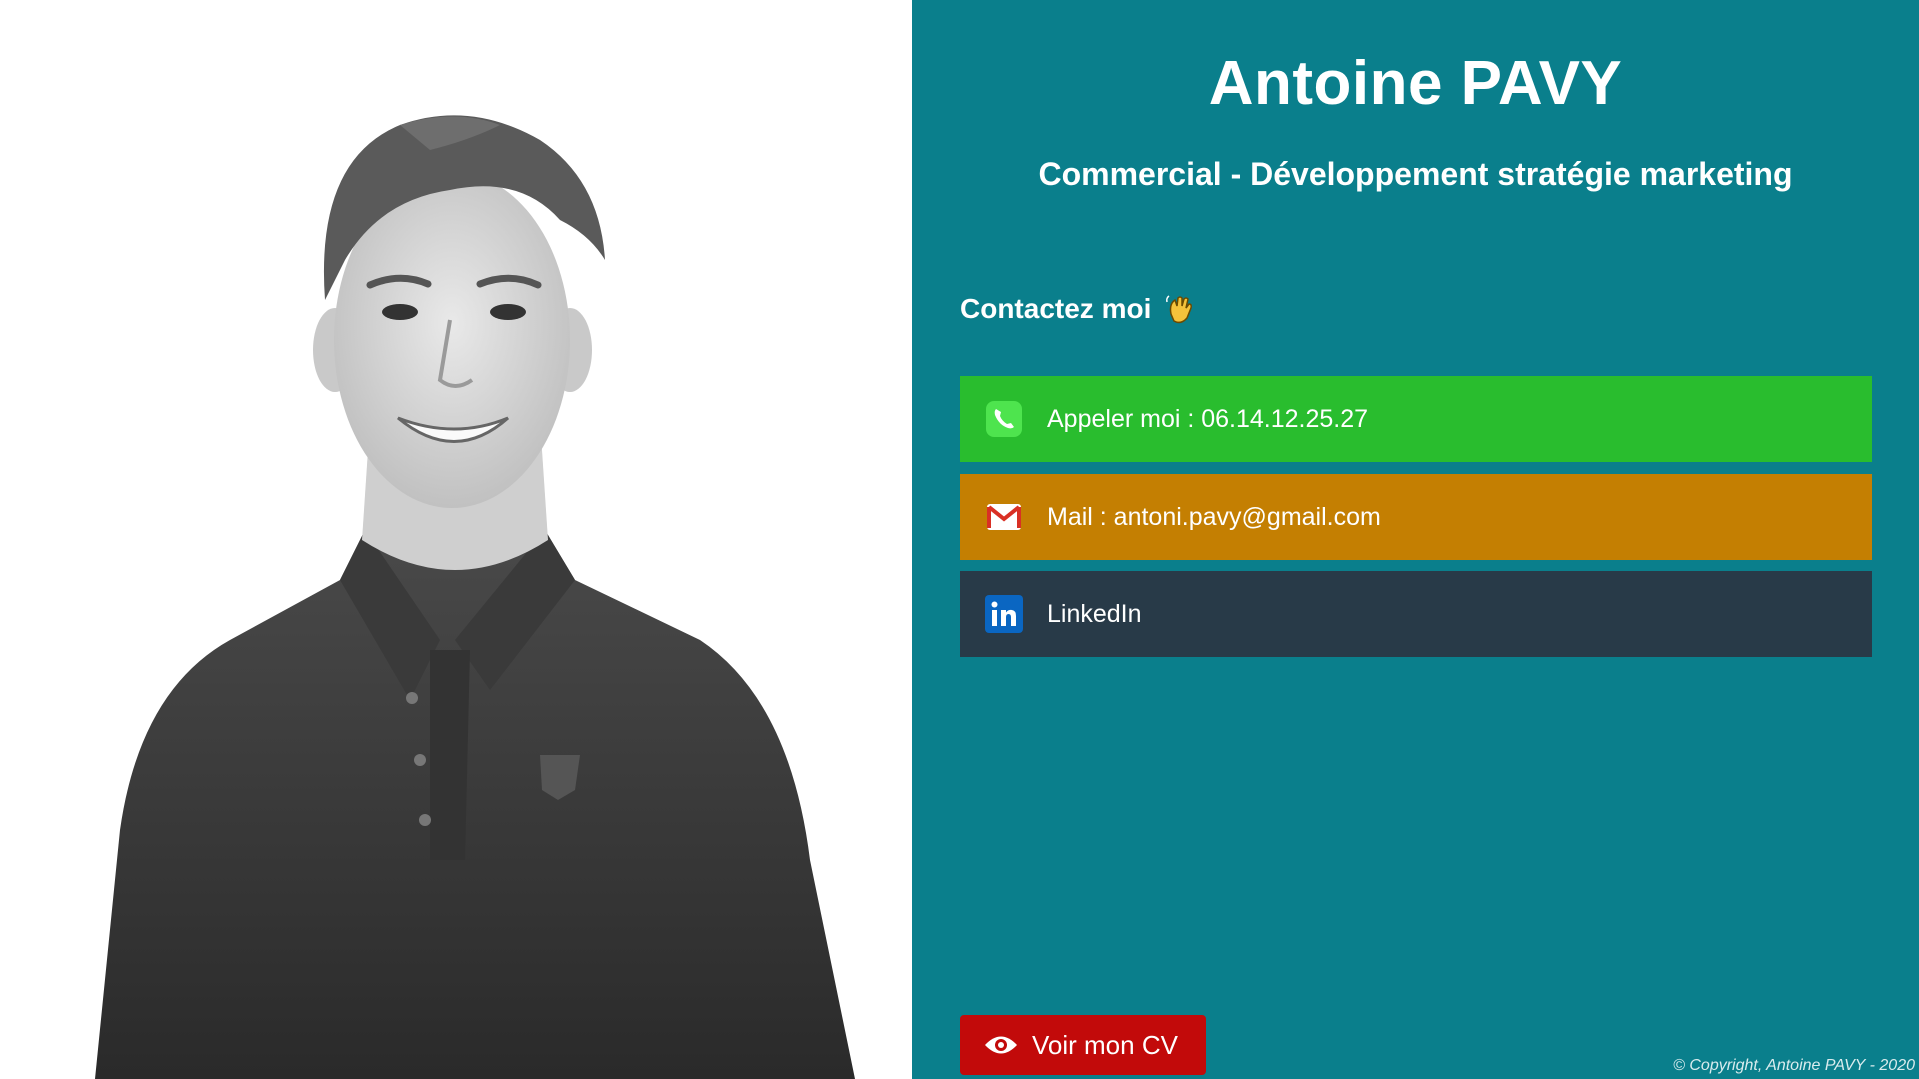 This screenshot has height=1079, width=1919. Describe the element at coordinates (1416, 517) in the screenshot. I see `mail-button: Mail : antoni.pavy@gmail.com` at that location.